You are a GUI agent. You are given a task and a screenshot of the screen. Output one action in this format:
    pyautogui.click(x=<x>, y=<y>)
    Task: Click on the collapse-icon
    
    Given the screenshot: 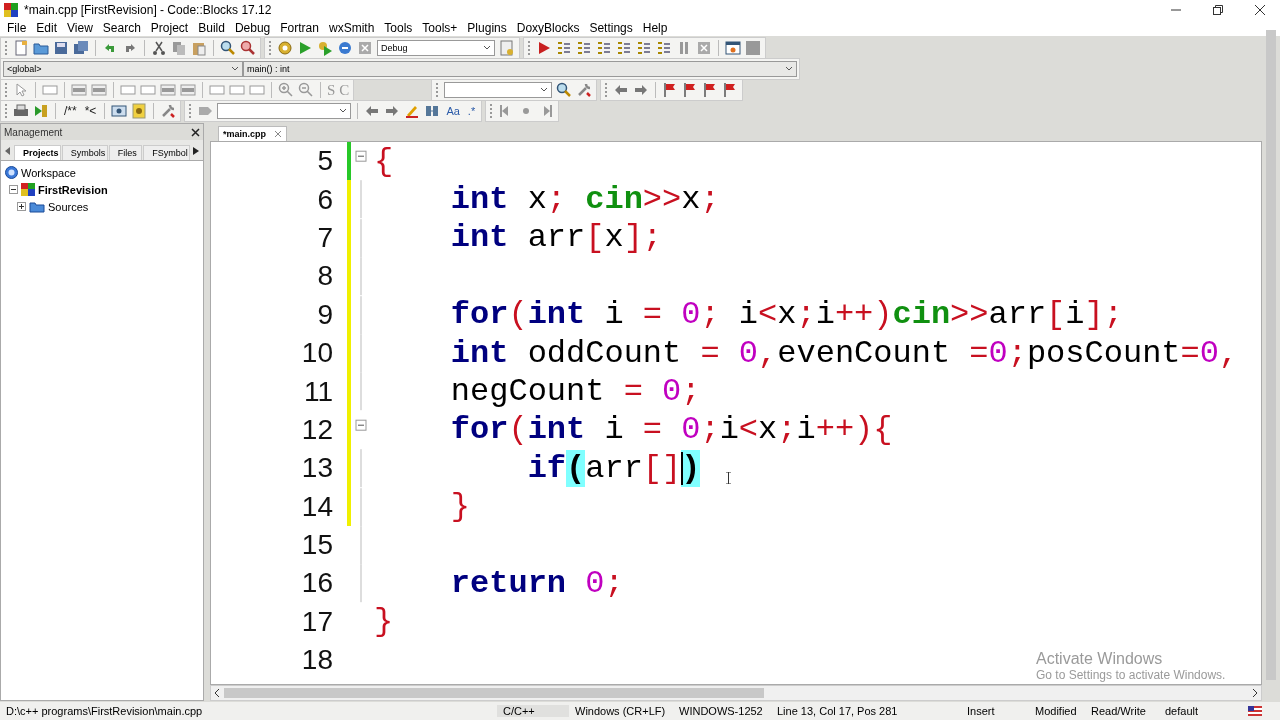 What is the action you would take?
    pyautogui.click(x=13, y=189)
    